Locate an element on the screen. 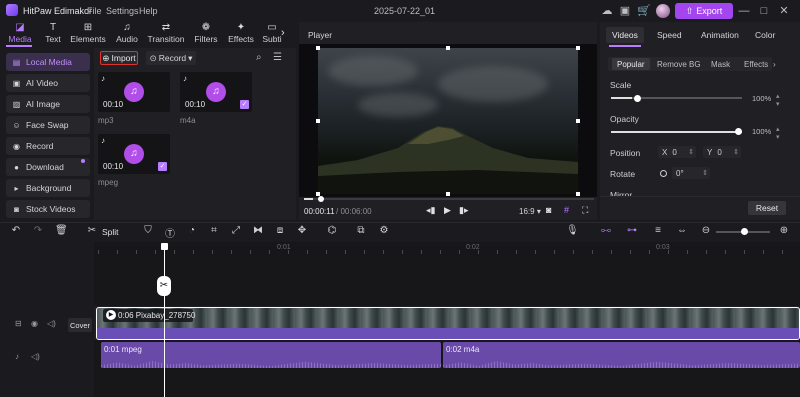 This screenshot has height=397, width=800. freeze-icon: ⧈ is located at coordinates (280, 230).